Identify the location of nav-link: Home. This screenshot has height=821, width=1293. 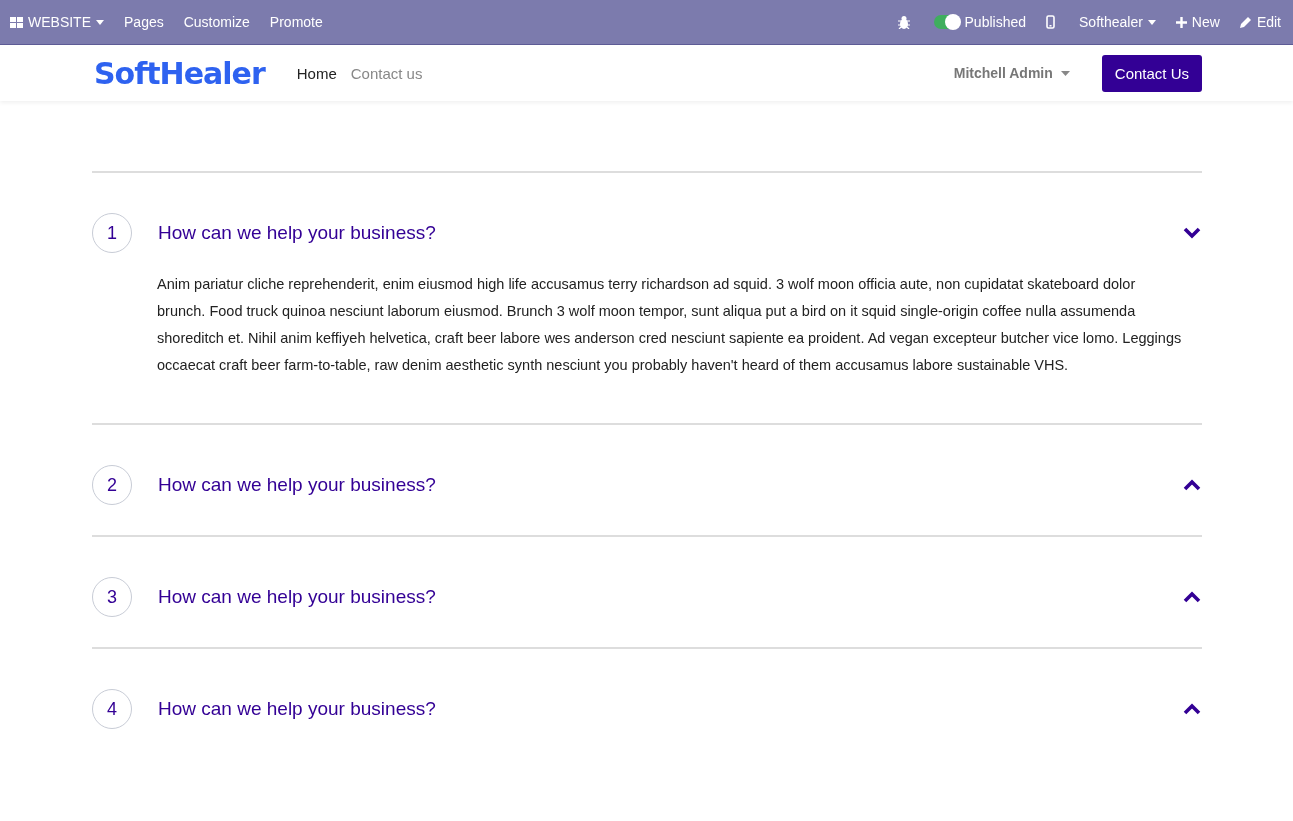
(316, 73).